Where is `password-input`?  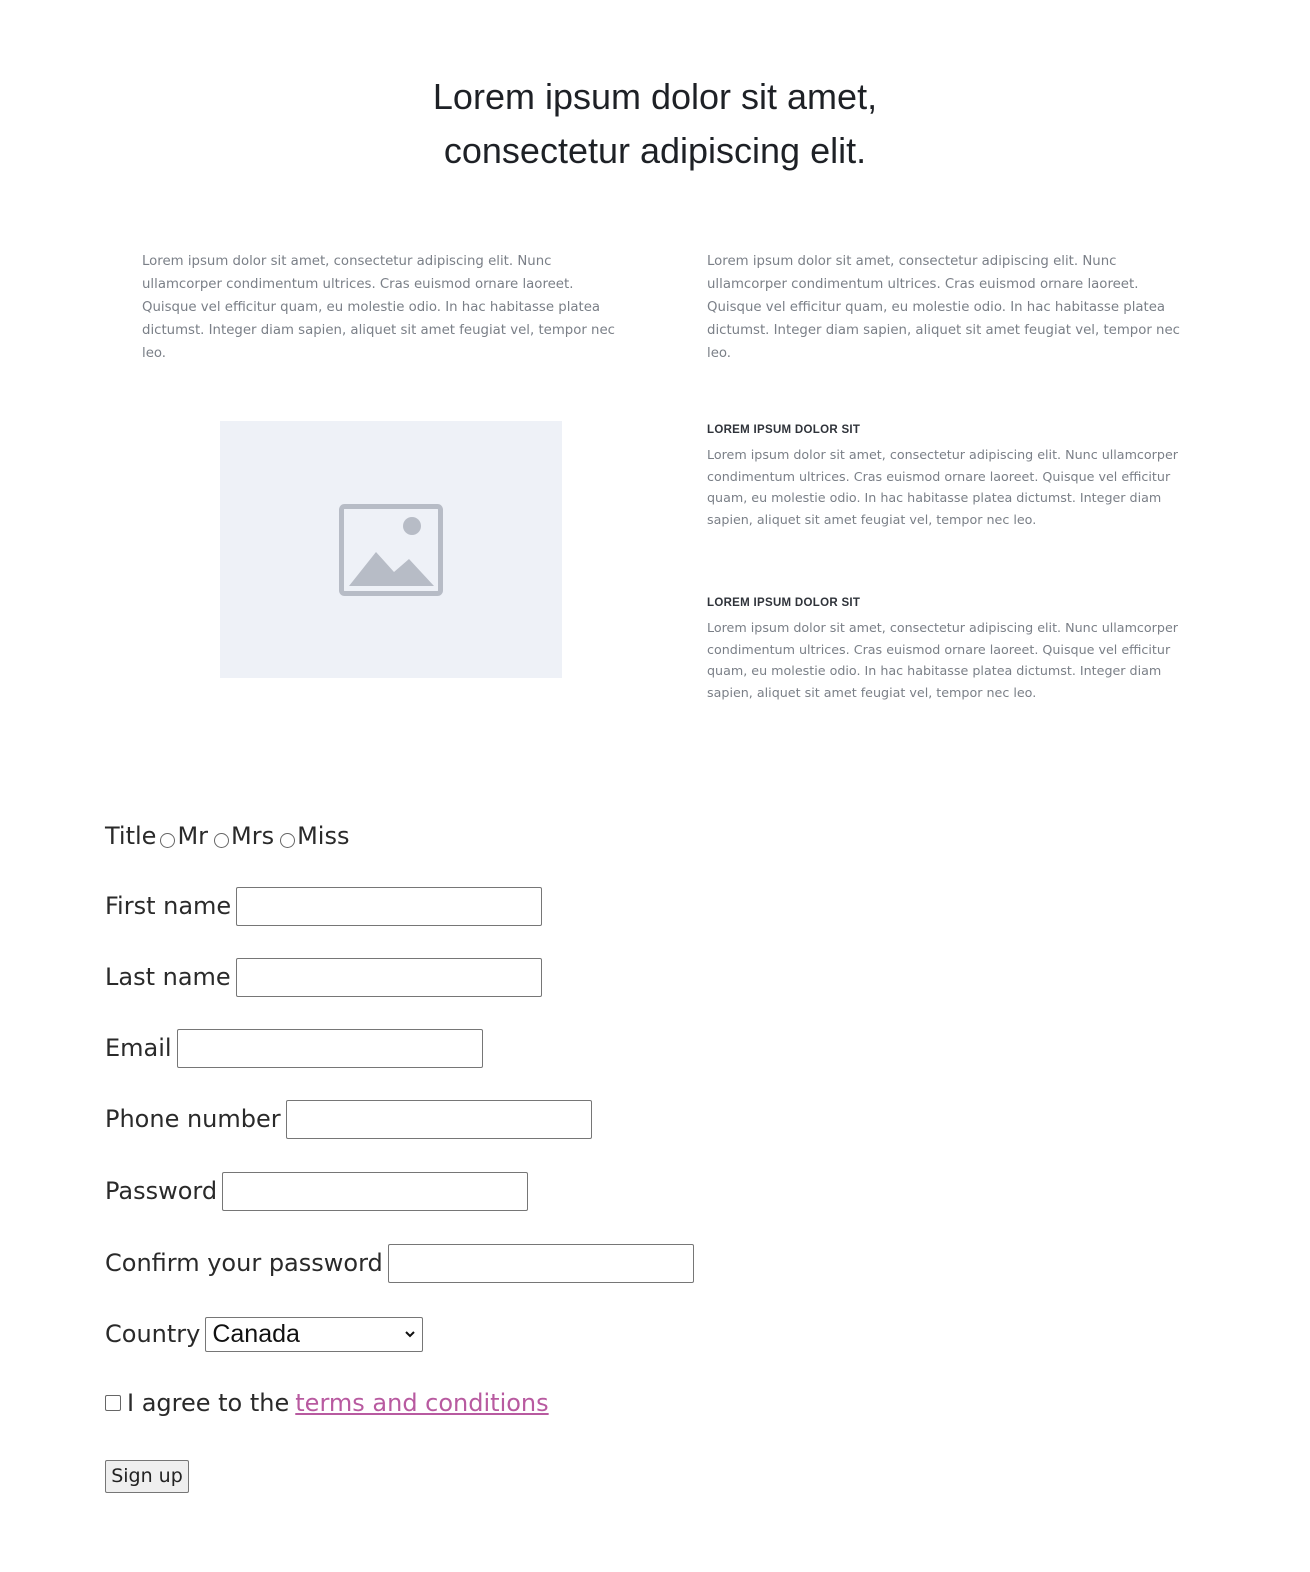
password-input is located at coordinates (375, 1191).